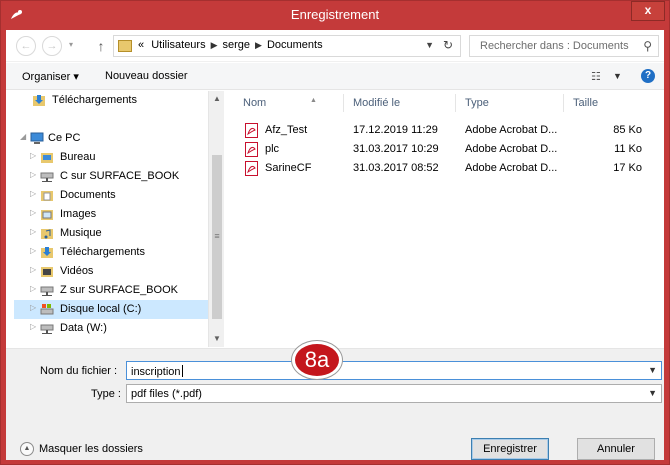 This screenshot has width=670, height=465. What do you see at coordinates (448, 45) in the screenshot?
I see `refresh-icon: ↻` at bounding box center [448, 45].